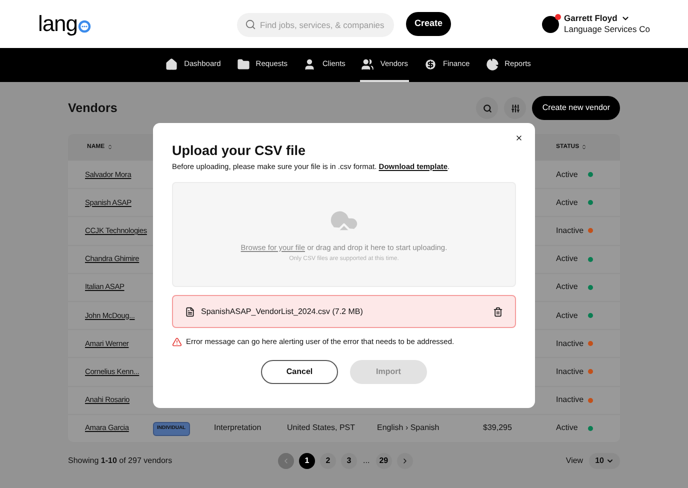 The width and height of the screenshot is (688, 488). I want to click on file-name: SpanishASAP_VendorList_2024.csv (7.2 MB), so click(282, 312).